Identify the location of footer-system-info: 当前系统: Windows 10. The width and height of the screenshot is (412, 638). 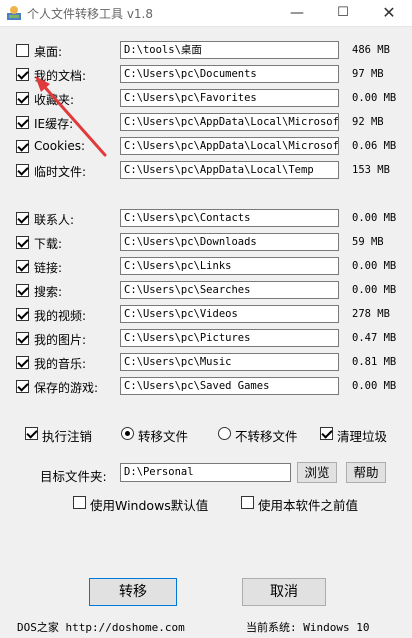
(308, 627).